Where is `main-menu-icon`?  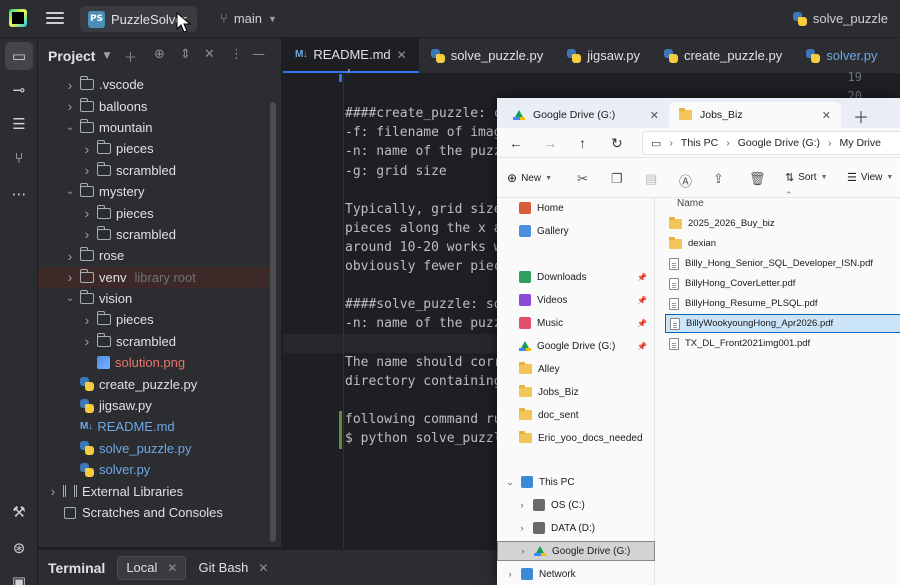
main-menu-icon is located at coordinates (55, 18).